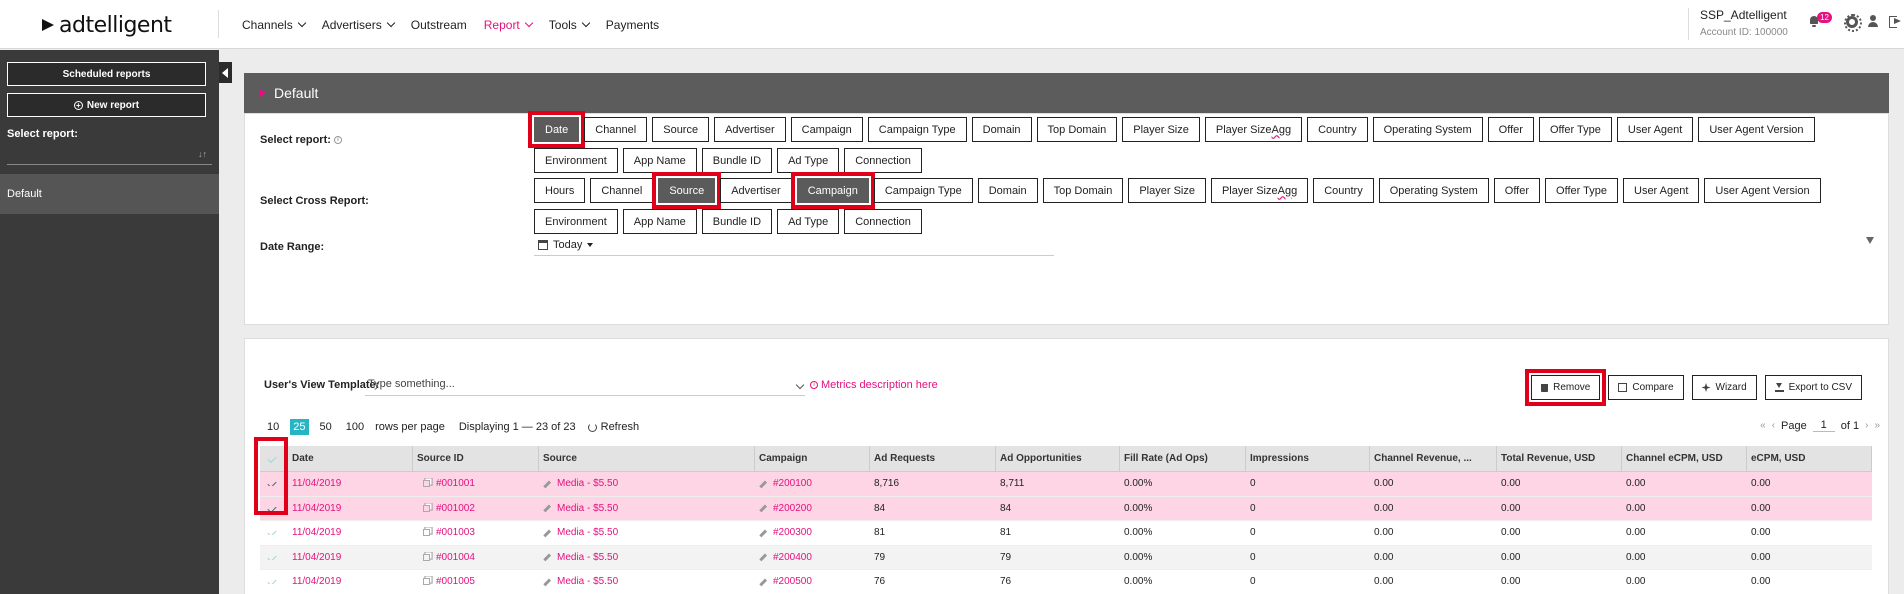 This screenshot has height=594, width=1904. What do you see at coordinates (826, 129) in the screenshot?
I see `report-chip-campaign: Campaign` at bounding box center [826, 129].